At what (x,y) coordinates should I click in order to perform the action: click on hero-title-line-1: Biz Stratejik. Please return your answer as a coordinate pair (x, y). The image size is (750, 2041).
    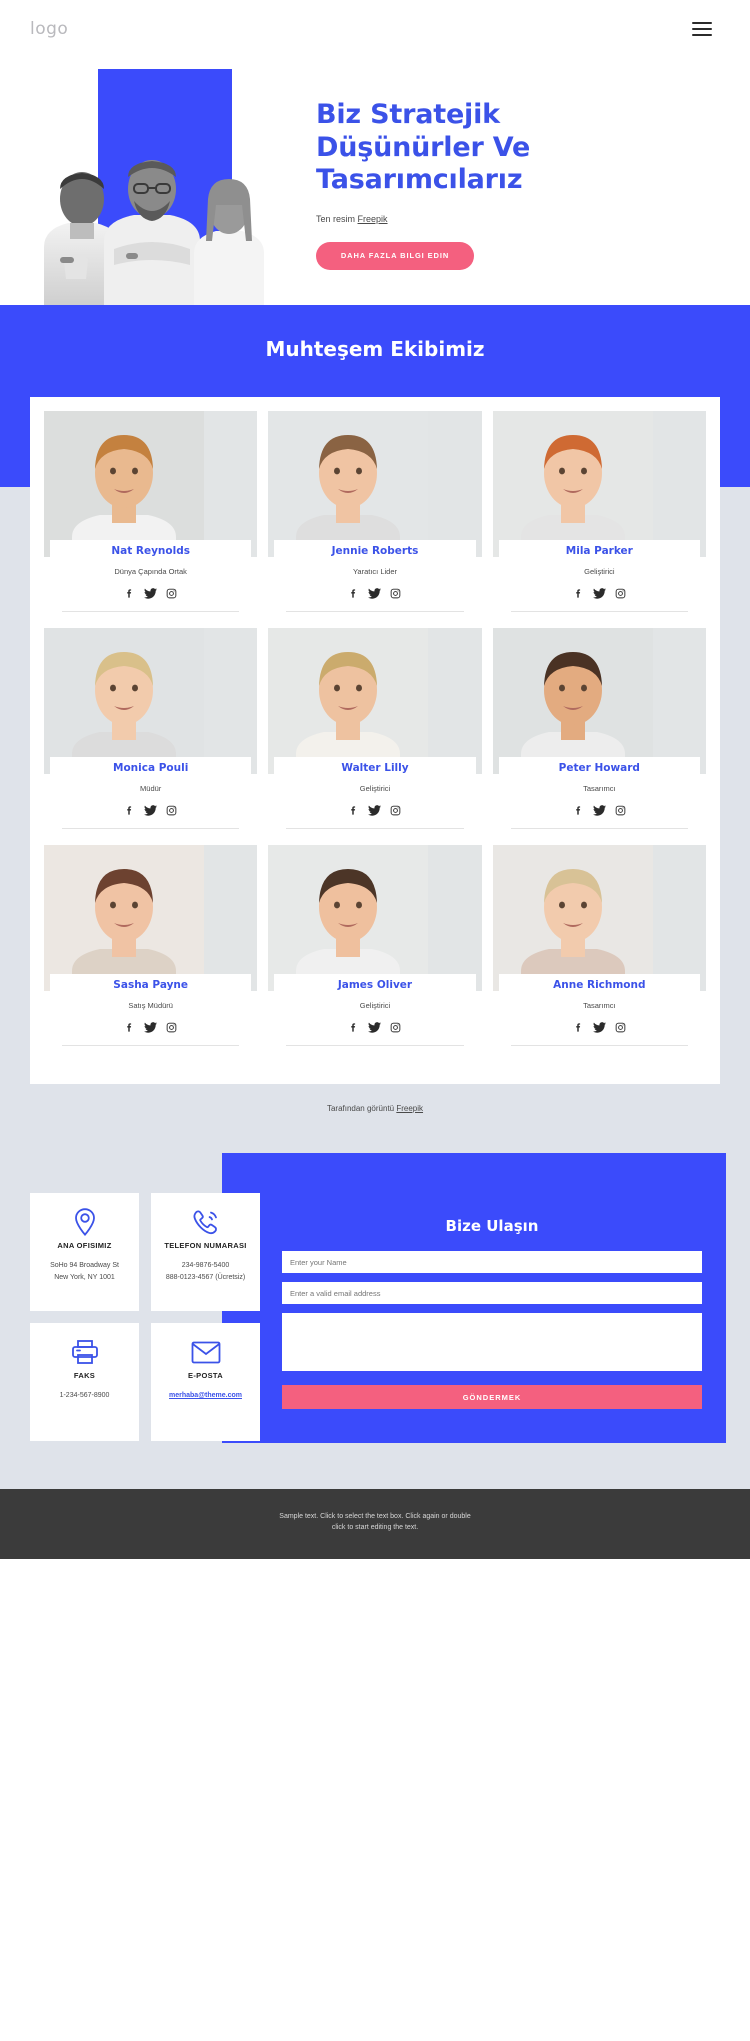
    Looking at the image, I should click on (408, 114).